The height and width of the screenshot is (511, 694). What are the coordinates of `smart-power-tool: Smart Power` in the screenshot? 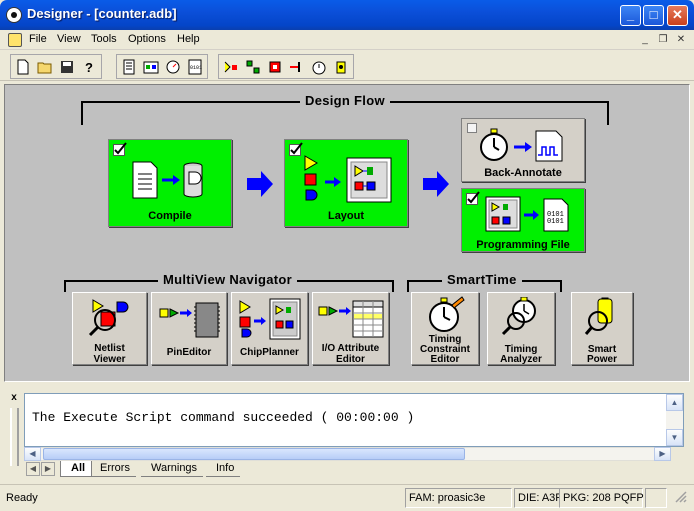 It's located at (602, 328).